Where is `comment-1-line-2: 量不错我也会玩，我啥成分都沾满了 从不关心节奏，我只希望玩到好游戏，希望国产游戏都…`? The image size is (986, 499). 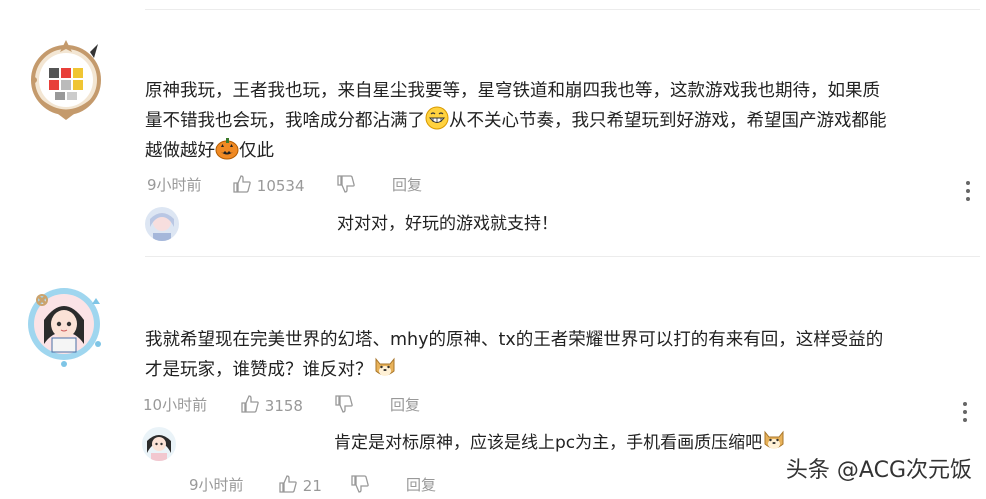 comment-1-line-2: 量不错我也会玩，我啥成分都沾满了 从不关心节奏，我只希望玩到好游戏，希望国产游戏都… is located at coordinates (516, 121).